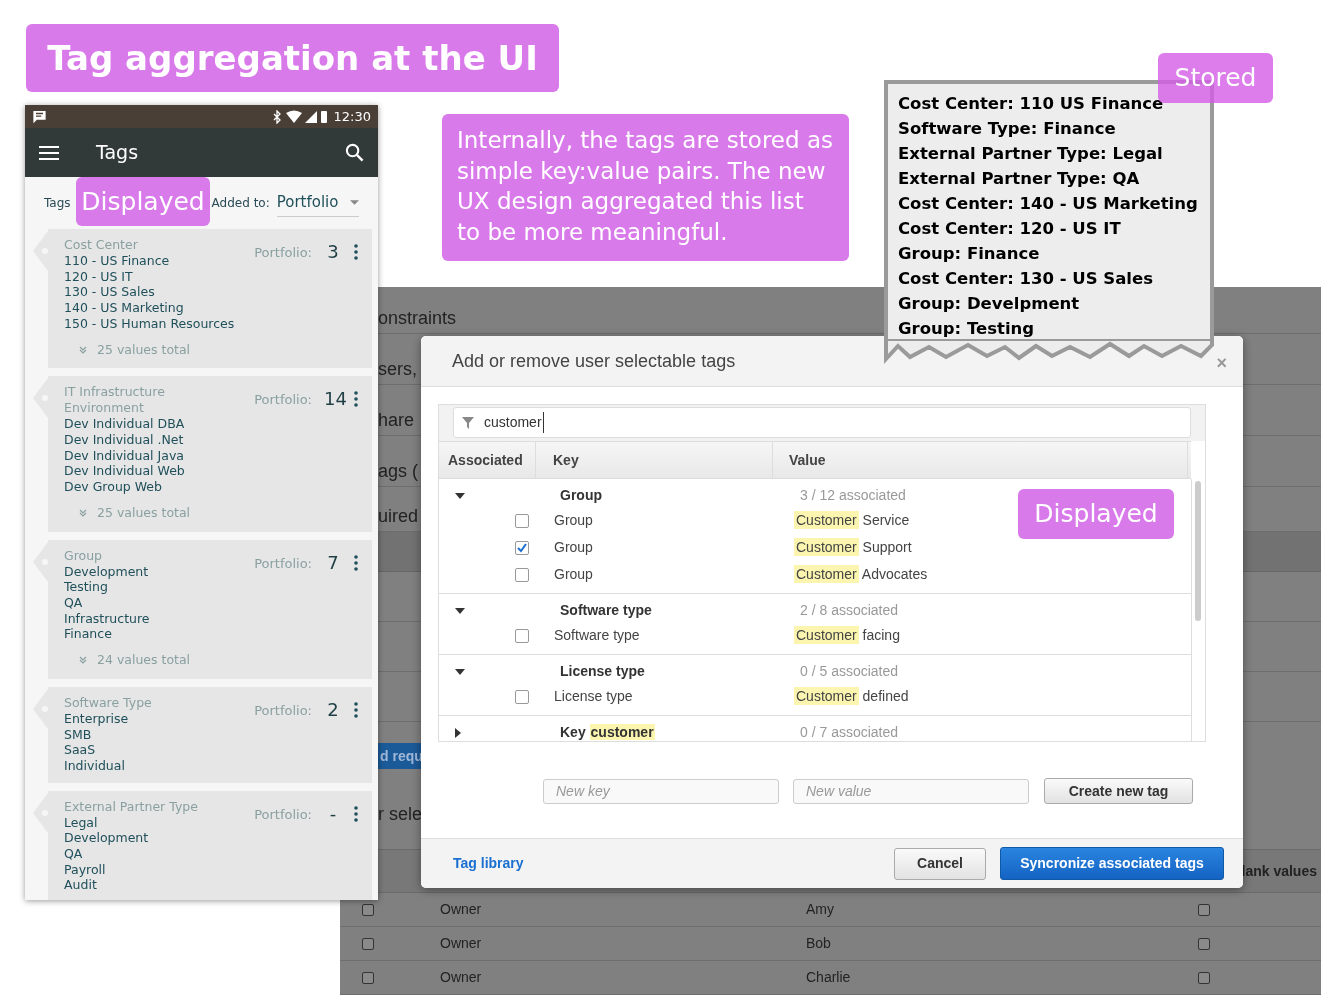 This screenshot has height=995, width=1338. What do you see at coordinates (88, 634) in the screenshot?
I see `tag-value: Finance` at bounding box center [88, 634].